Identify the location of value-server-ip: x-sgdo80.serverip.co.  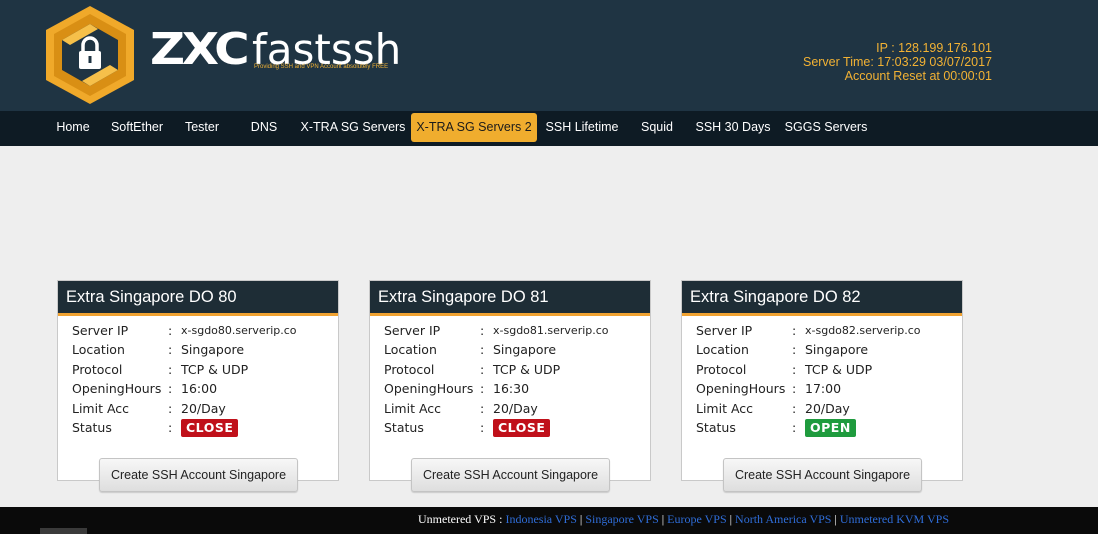
(239, 330).